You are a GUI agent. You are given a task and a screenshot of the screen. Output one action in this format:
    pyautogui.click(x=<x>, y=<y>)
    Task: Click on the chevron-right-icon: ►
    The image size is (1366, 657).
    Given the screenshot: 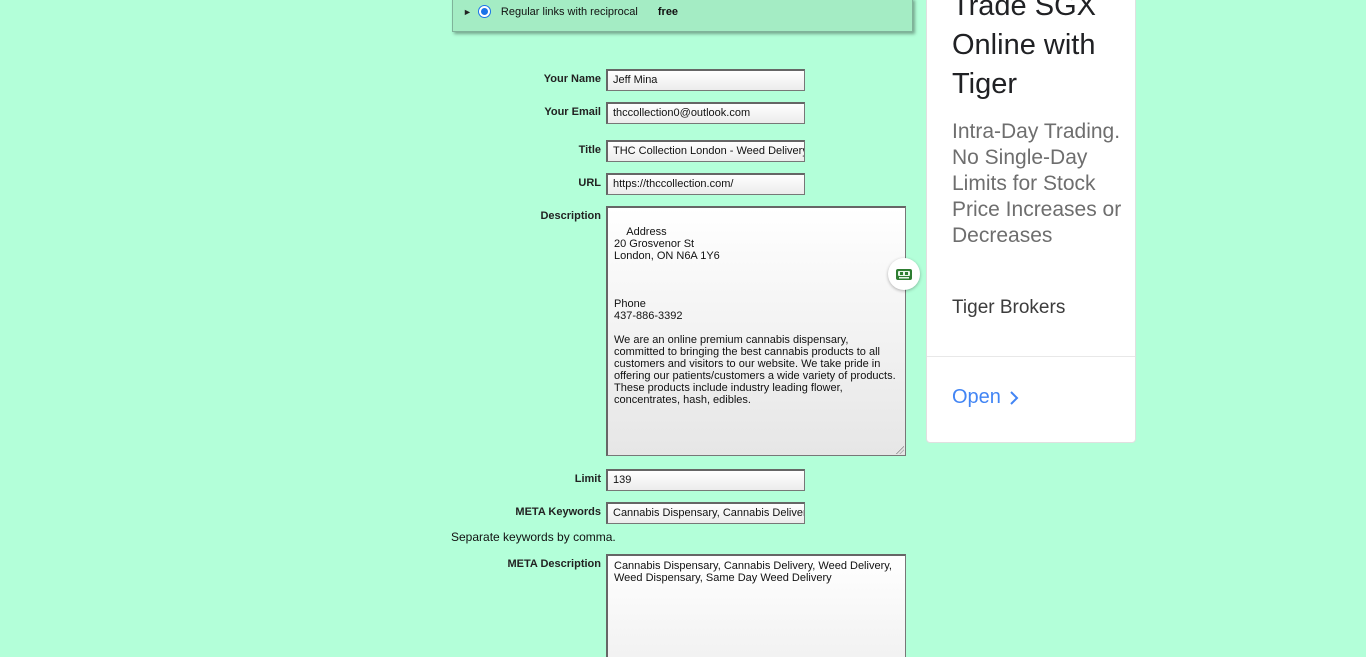 What is the action you would take?
    pyautogui.click(x=467, y=12)
    